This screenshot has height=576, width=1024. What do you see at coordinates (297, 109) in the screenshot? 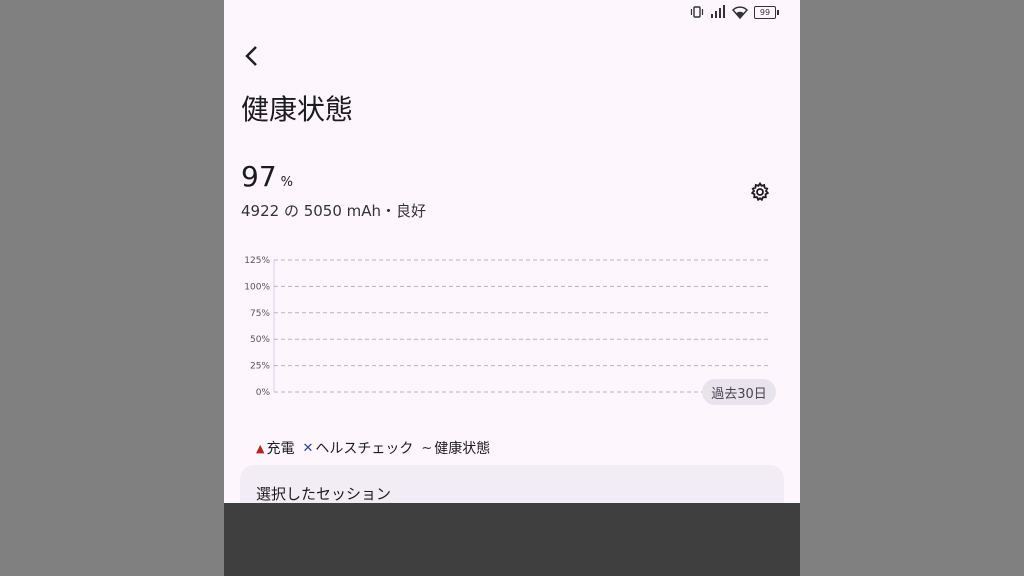
I see `page-title: 健康状態` at bounding box center [297, 109].